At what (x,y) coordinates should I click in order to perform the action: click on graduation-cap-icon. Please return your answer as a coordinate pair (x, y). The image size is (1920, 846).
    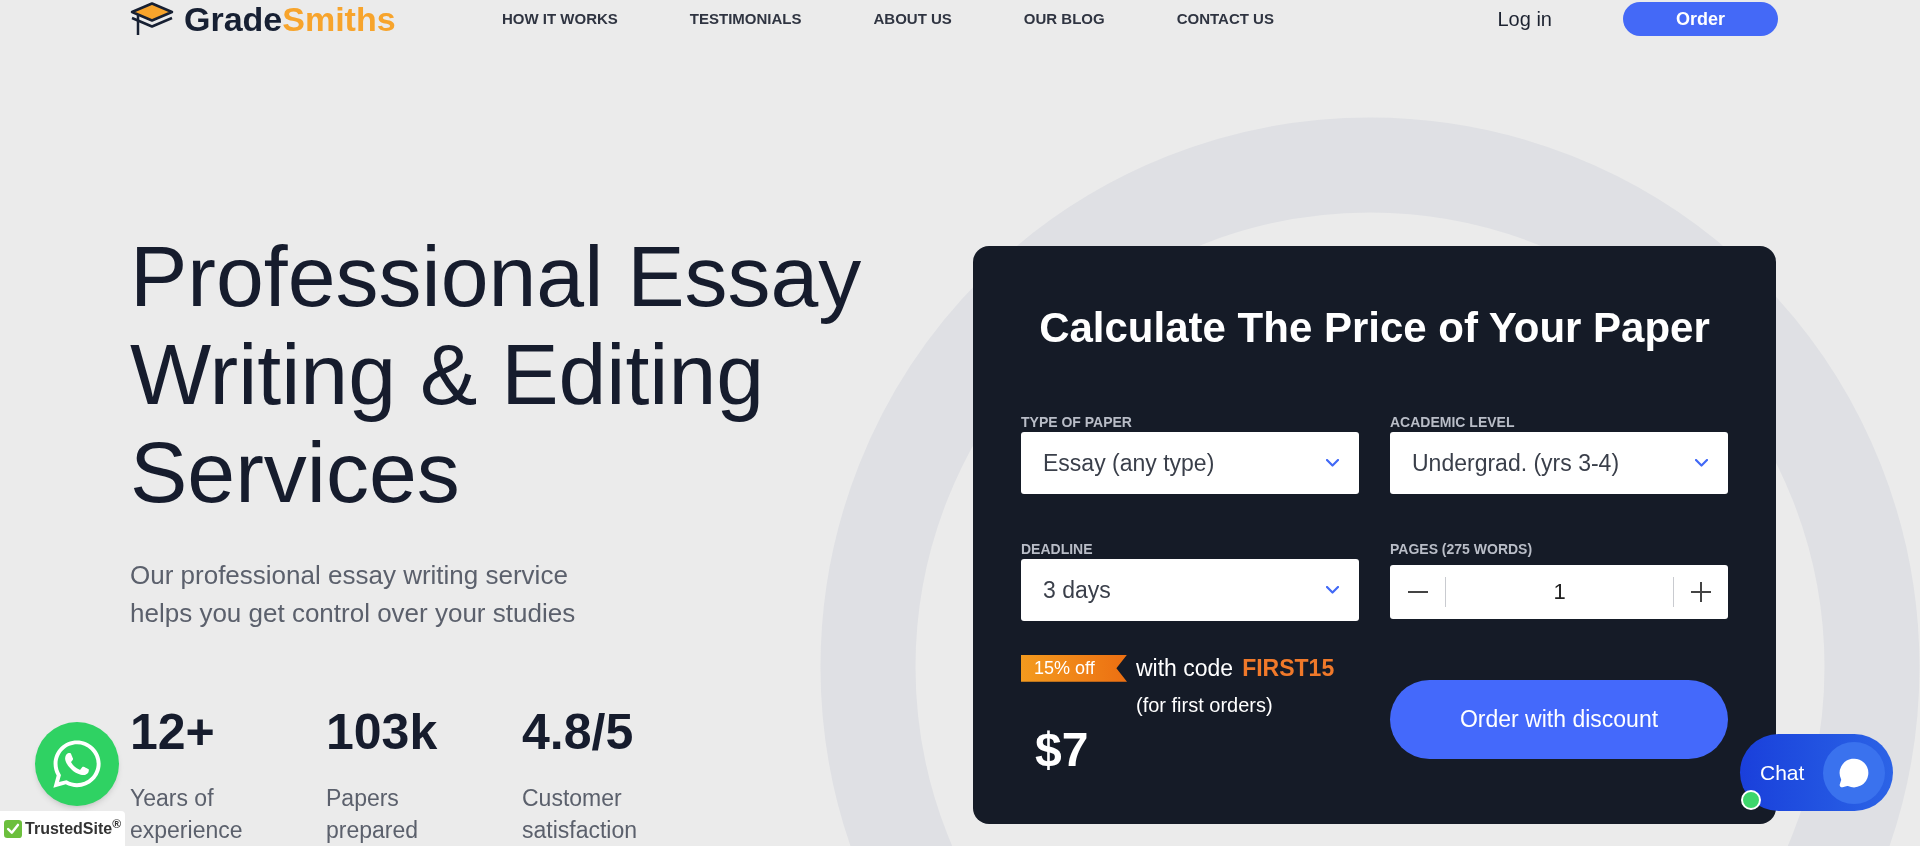
    Looking at the image, I should click on (152, 19).